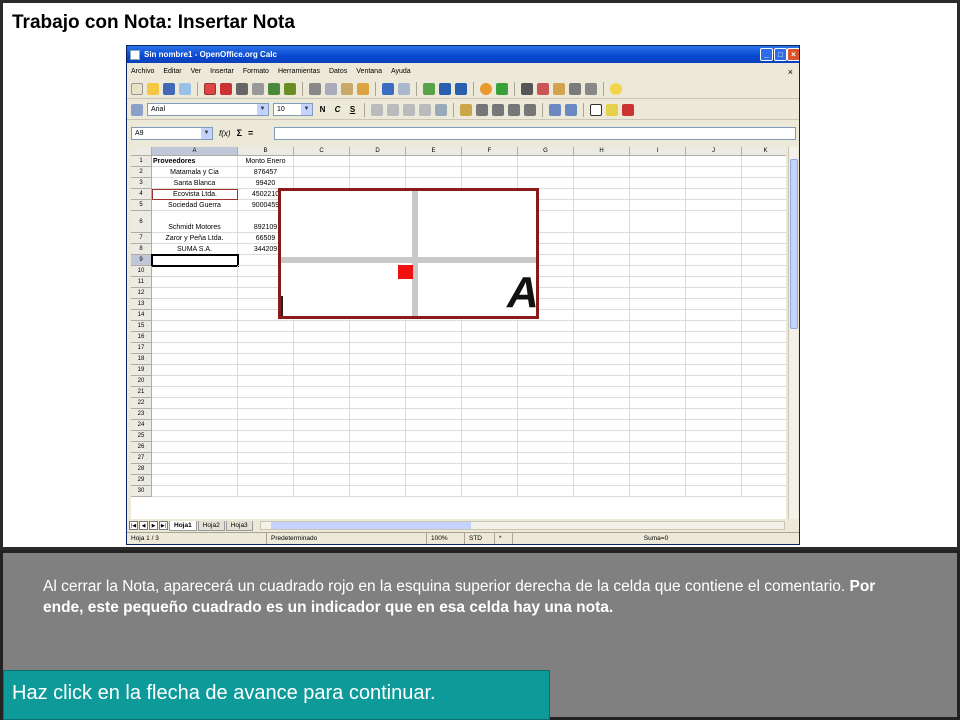 This screenshot has height=720, width=960. Describe the element at coordinates (141, 238) in the screenshot. I see `row-header: 7` at that location.